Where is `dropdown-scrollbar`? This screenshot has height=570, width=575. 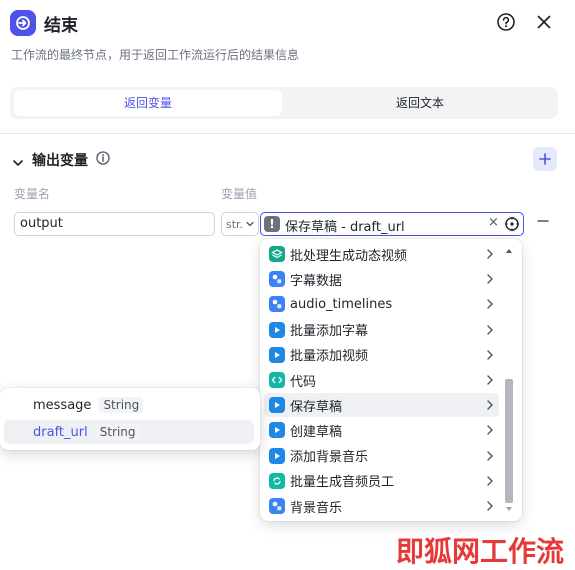 dropdown-scrollbar is located at coordinates (509, 379).